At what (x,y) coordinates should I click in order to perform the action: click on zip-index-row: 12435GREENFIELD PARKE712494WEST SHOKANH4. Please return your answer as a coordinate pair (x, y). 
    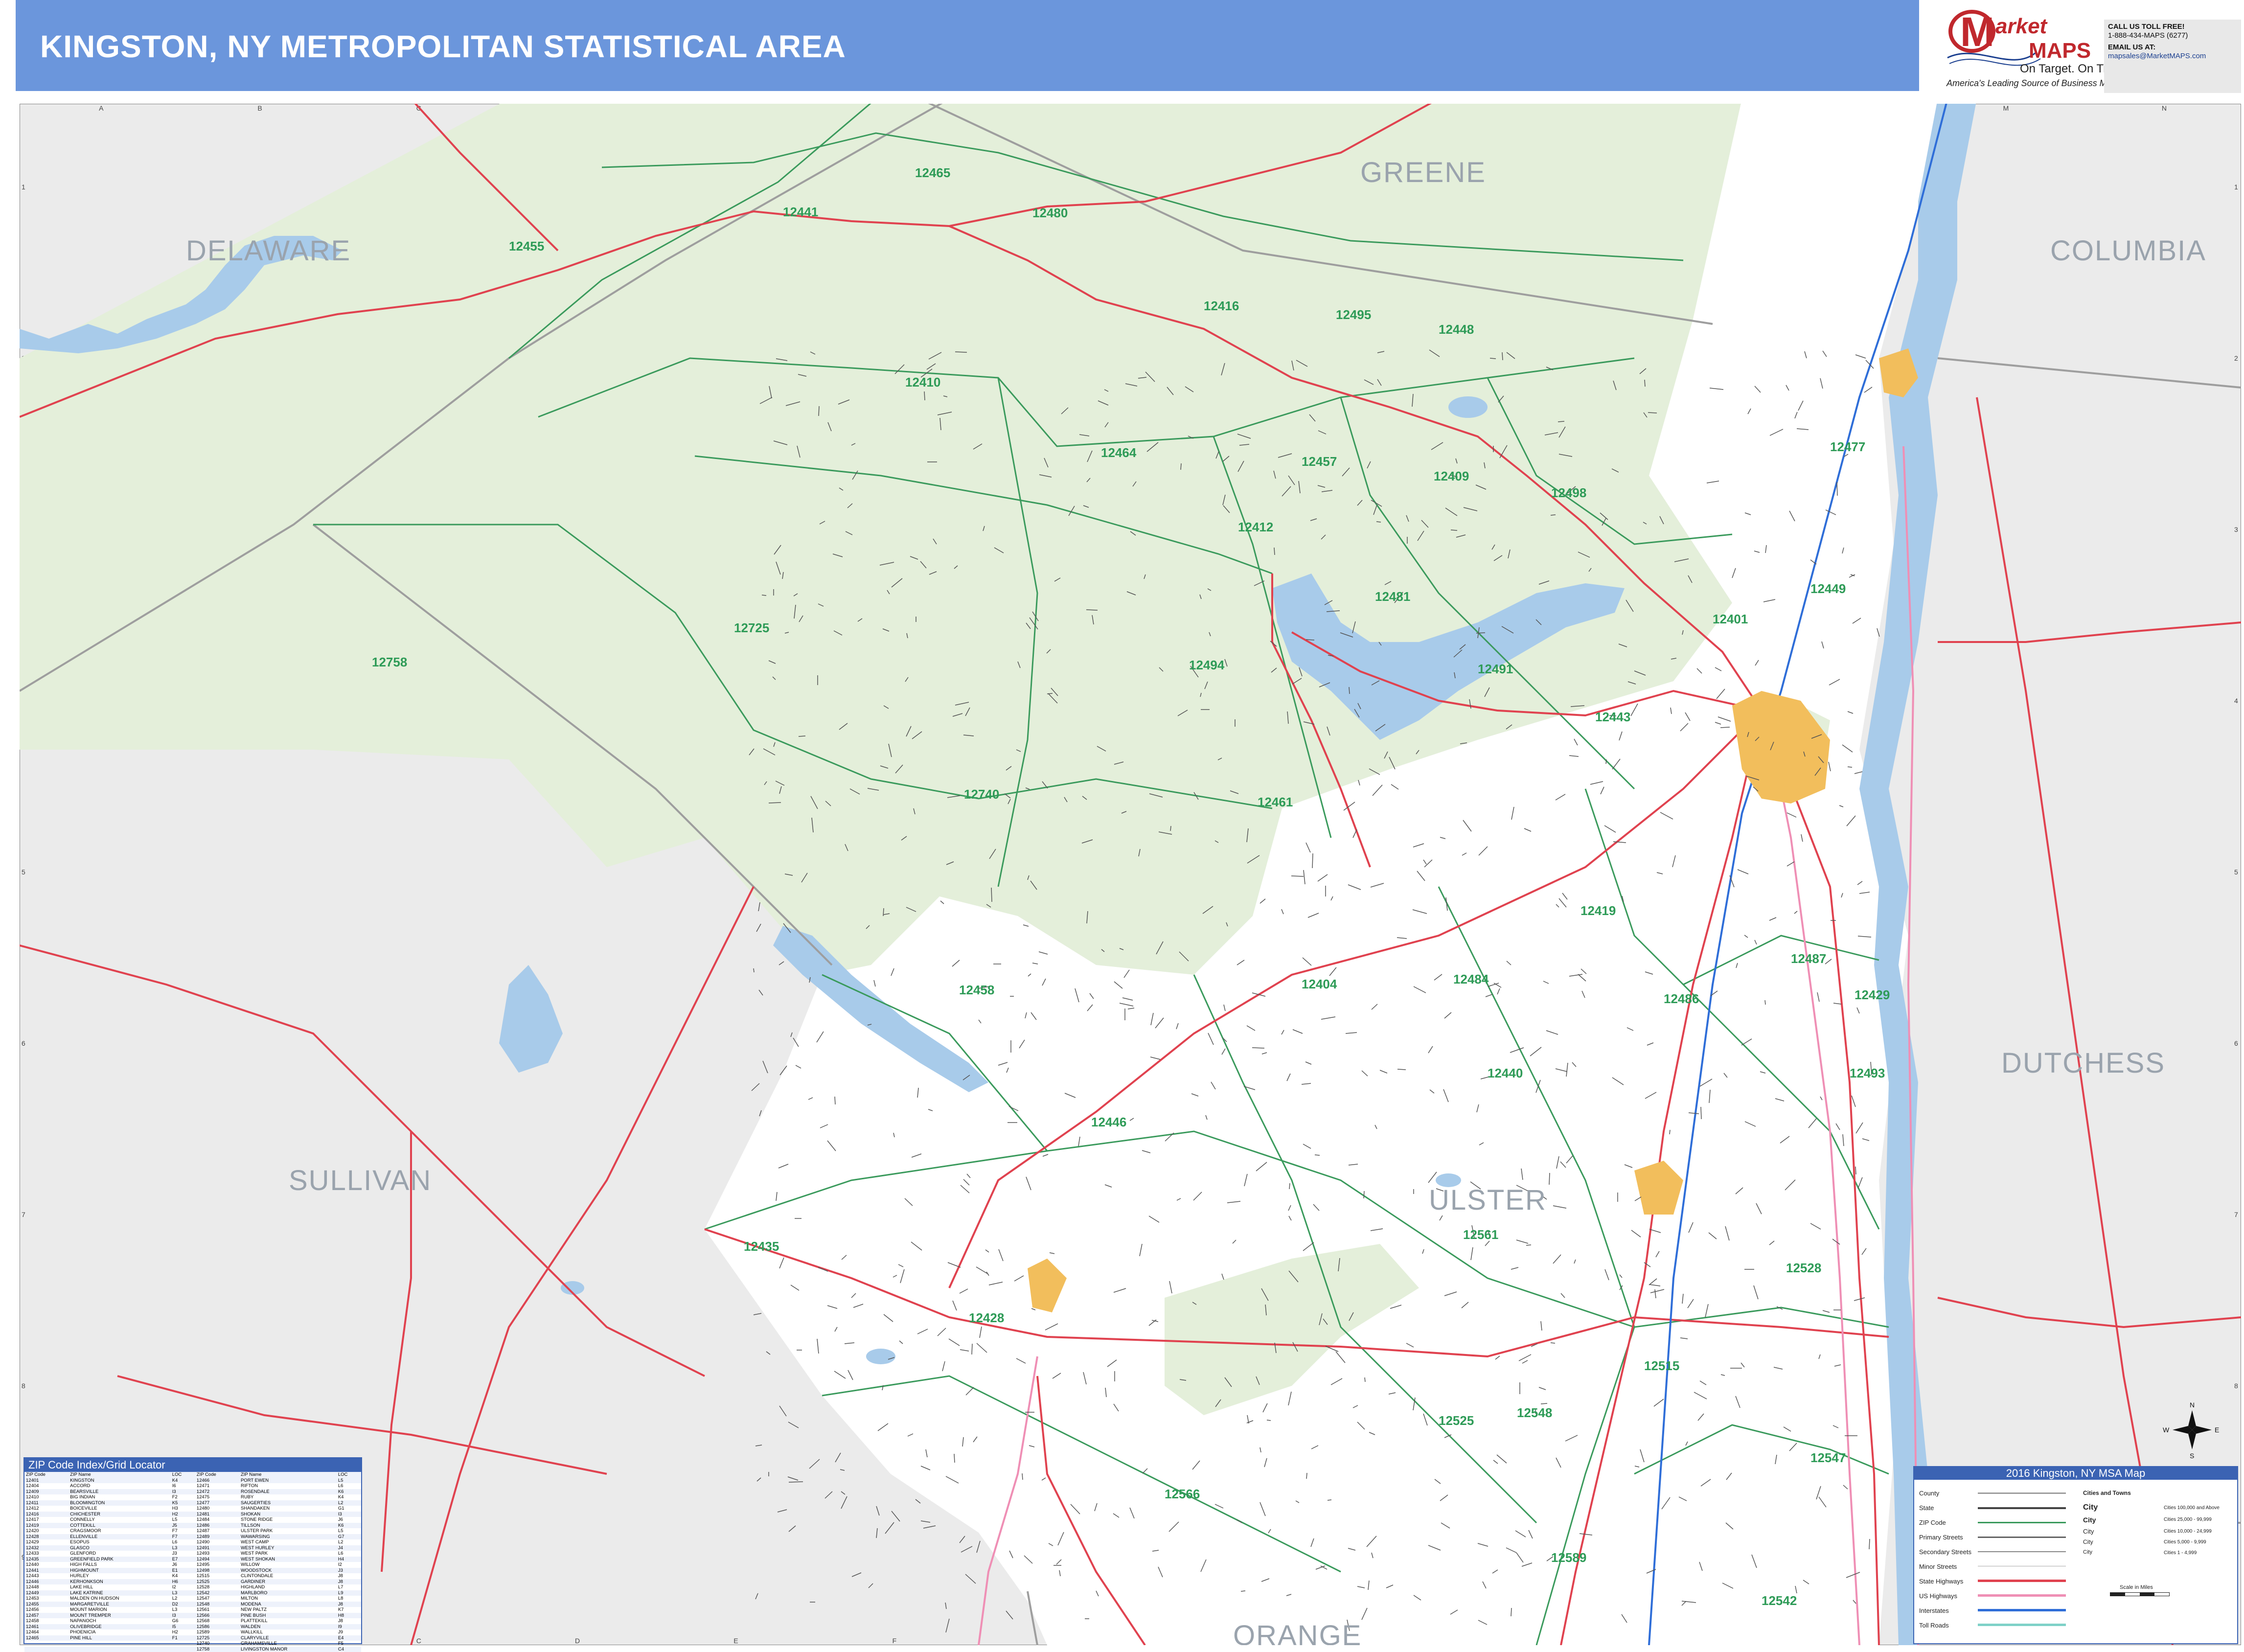
    Looking at the image, I should click on (192, 1559).